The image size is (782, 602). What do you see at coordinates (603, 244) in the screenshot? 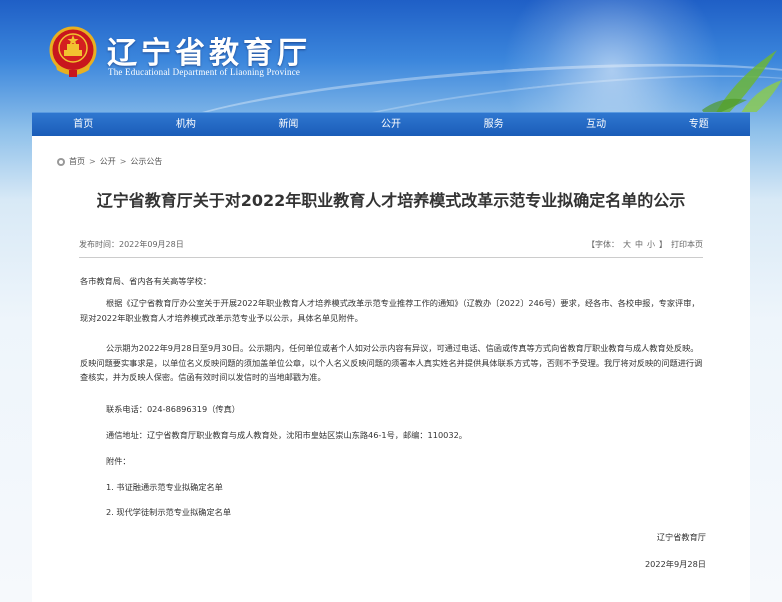
I see `font-size-label: 【字体：` at bounding box center [603, 244].